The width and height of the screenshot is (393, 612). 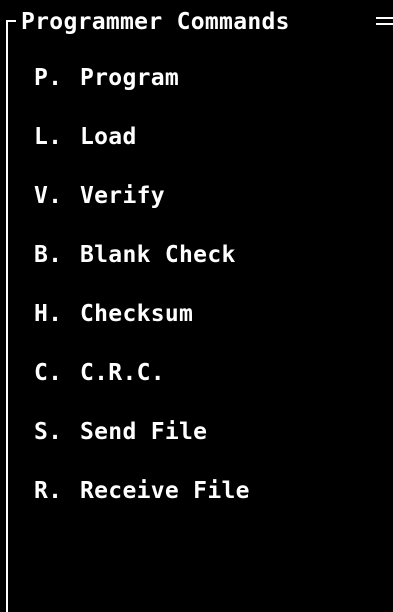 What do you see at coordinates (48, 314) in the screenshot?
I see `menu-item-key: H.` at bounding box center [48, 314].